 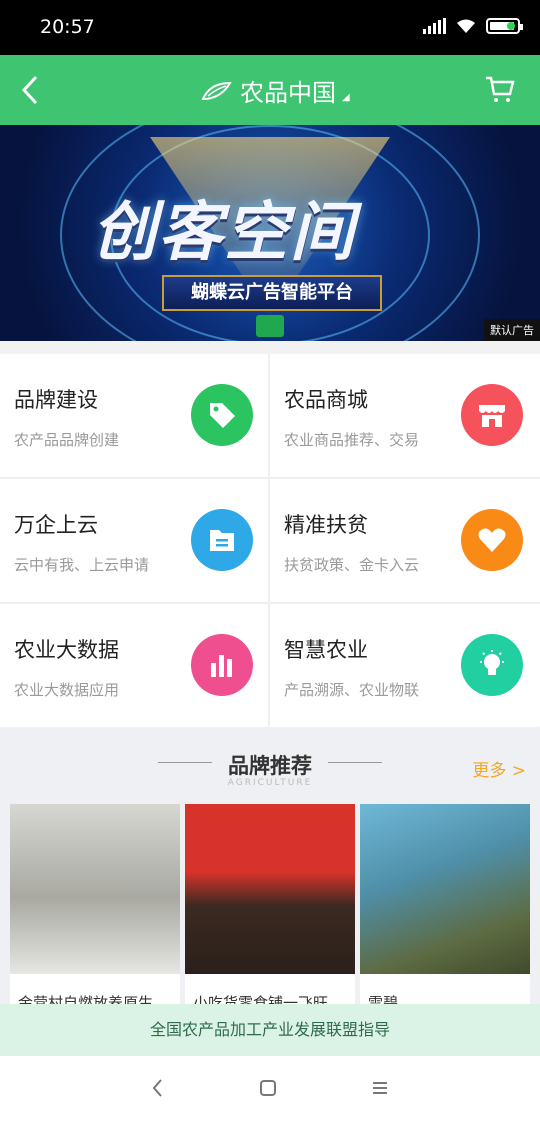 I want to click on dropdown-caret-icon: ◢, so click(x=346, y=97).